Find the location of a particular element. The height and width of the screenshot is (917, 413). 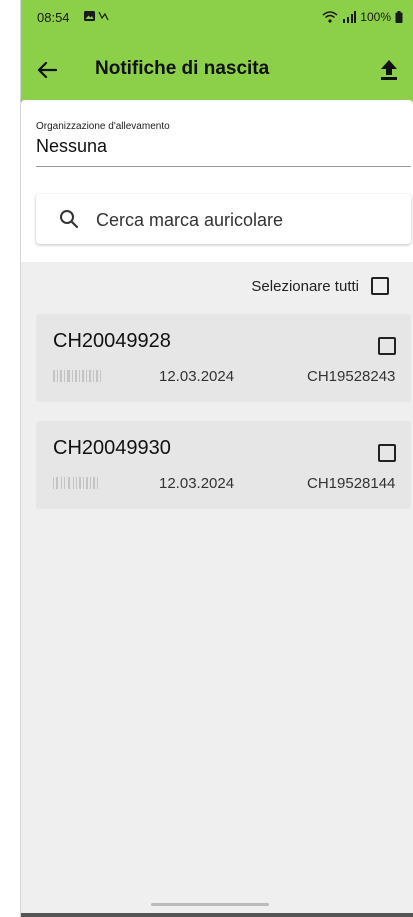

image-icon is located at coordinates (96, 16).